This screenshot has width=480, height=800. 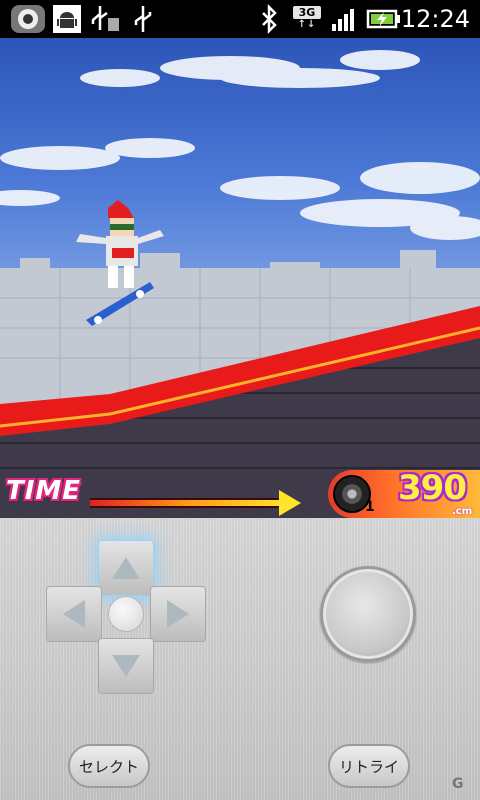 I want to click on distance-unit: .cm, so click(x=462, y=511).